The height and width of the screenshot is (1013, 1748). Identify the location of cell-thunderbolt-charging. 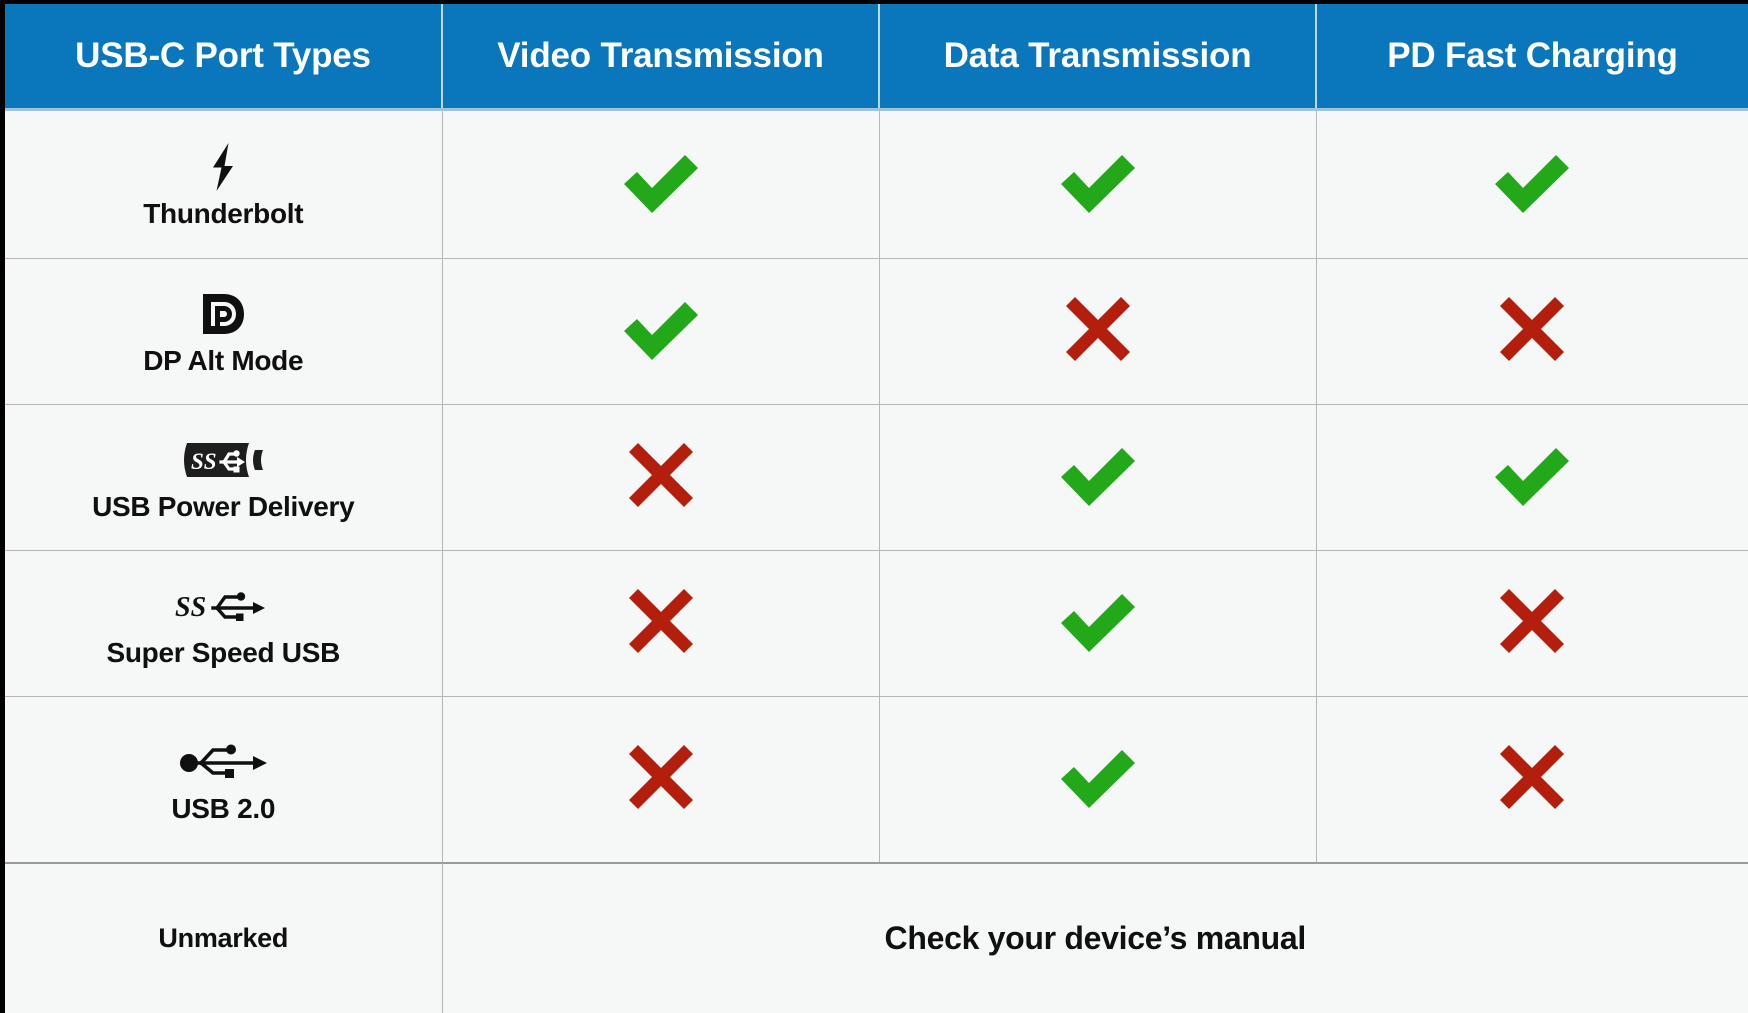
(1532, 184).